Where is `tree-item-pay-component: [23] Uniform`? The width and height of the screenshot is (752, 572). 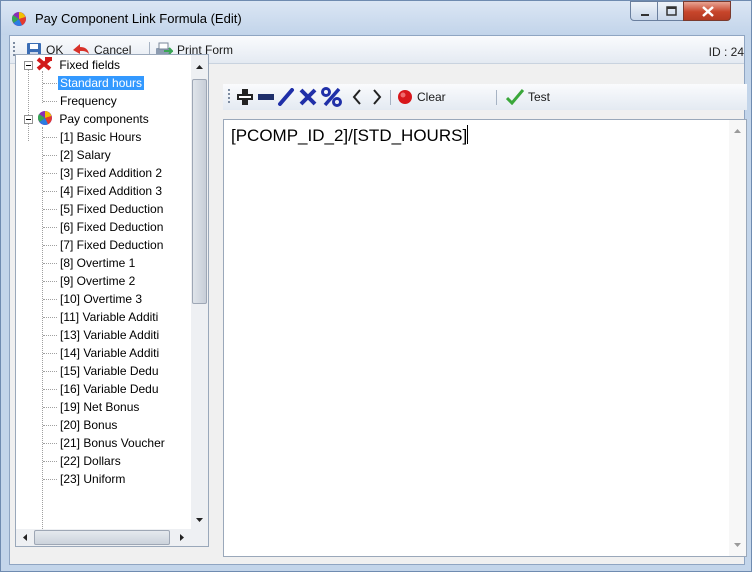
tree-item-pay-component: [23] Uniform is located at coordinates (92, 479).